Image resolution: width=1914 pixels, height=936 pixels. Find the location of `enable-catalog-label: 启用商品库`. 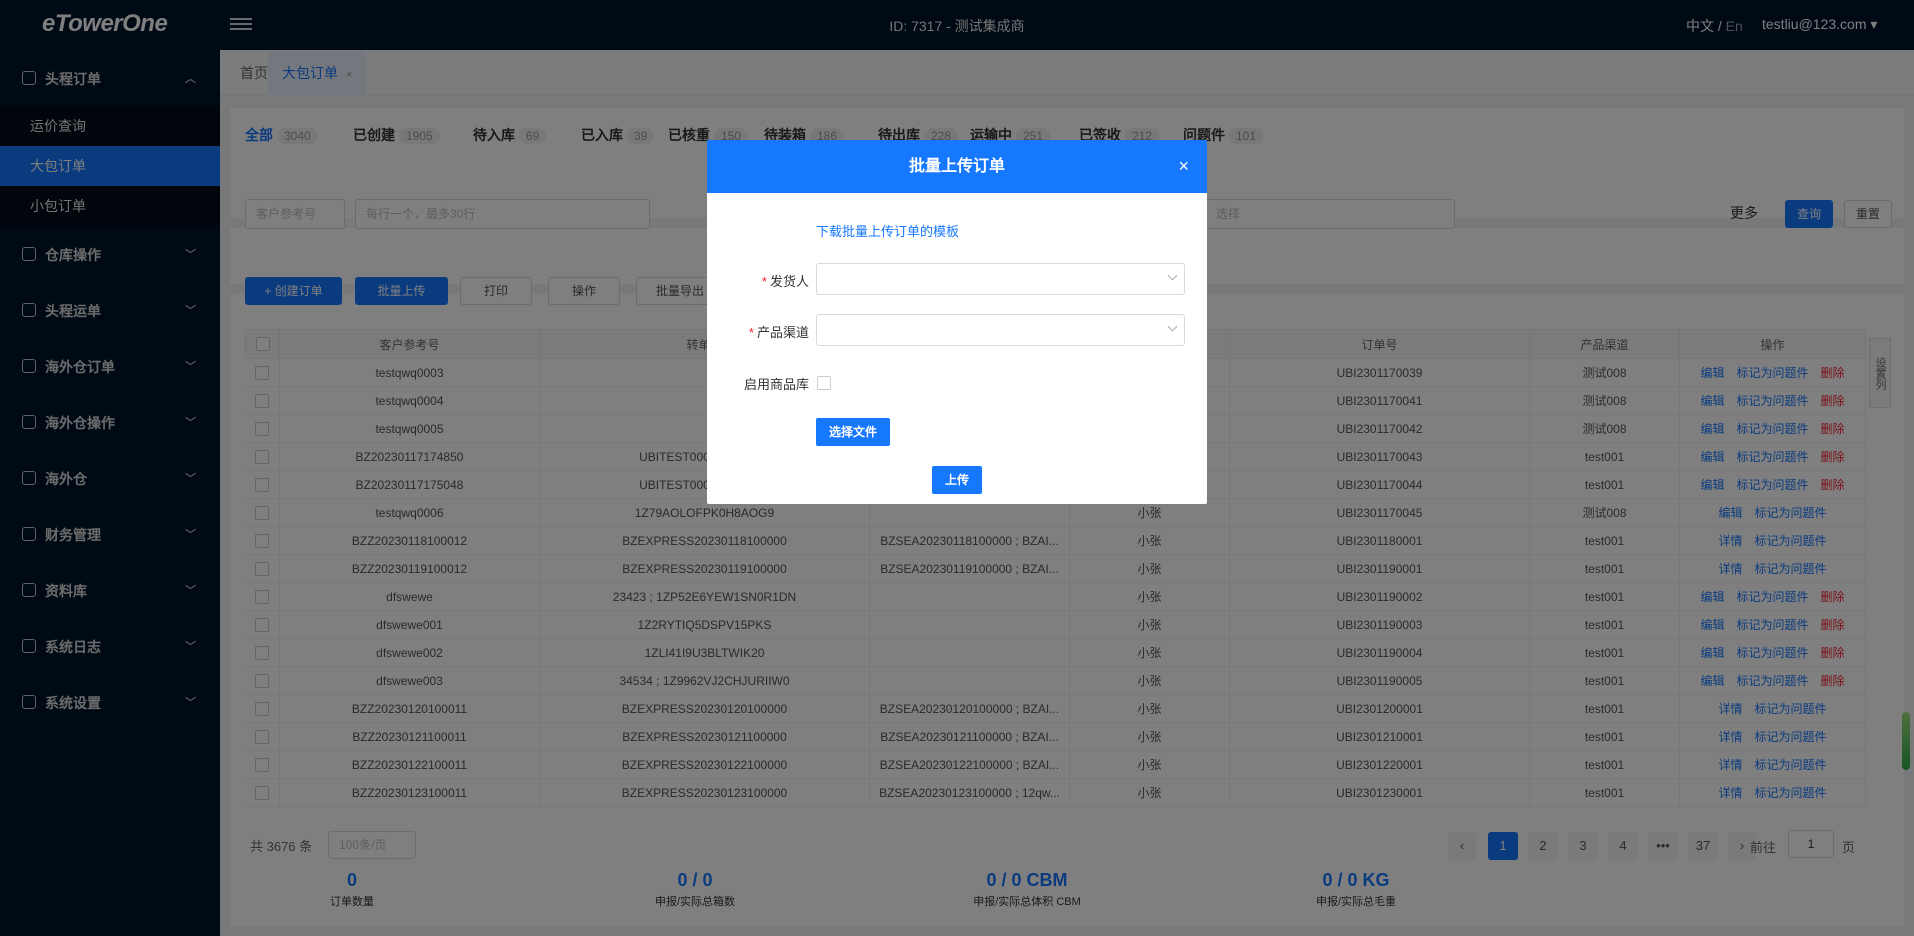

enable-catalog-label: 启用商品库 is located at coordinates (776, 384).